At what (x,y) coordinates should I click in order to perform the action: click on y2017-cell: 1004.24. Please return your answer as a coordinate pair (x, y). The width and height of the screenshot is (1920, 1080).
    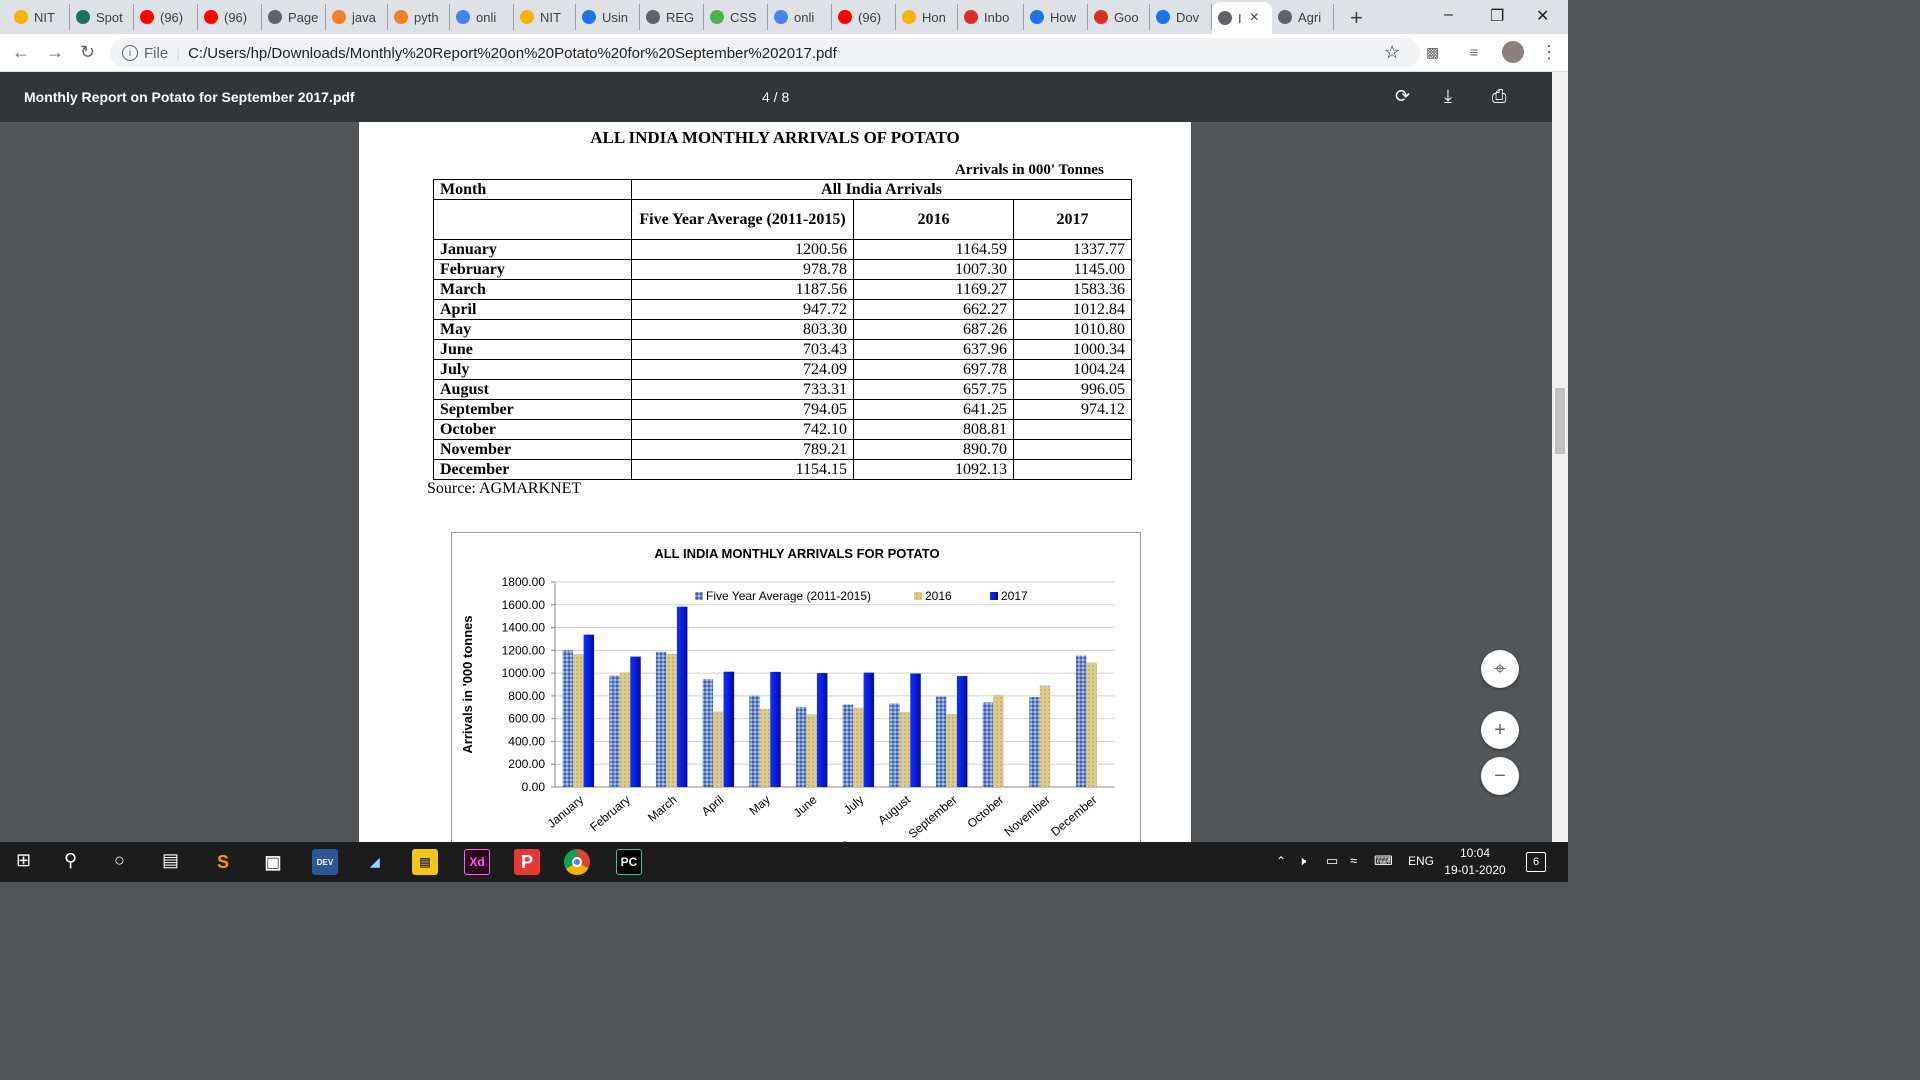
    Looking at the image, I should click on (1072, 369).